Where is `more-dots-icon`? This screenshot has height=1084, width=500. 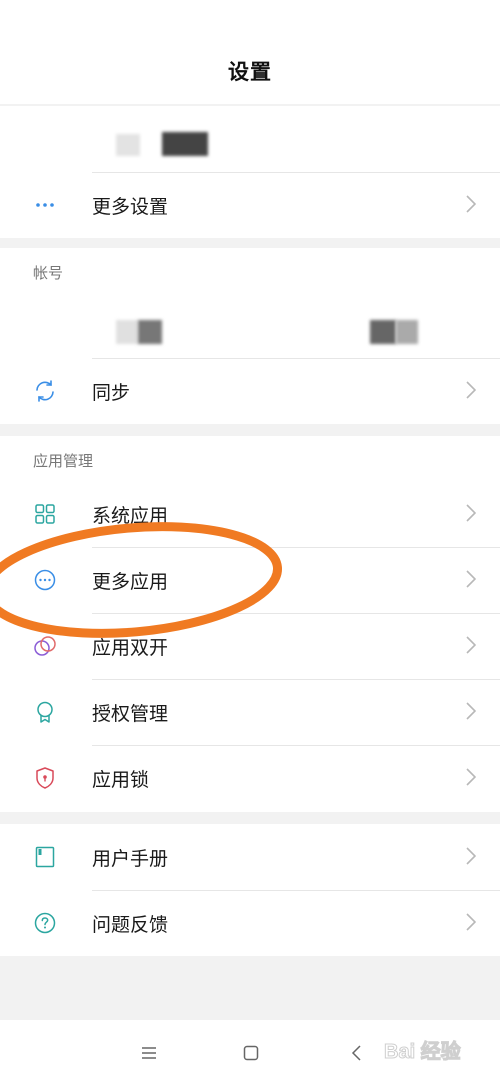
more-dots-icon is located at coordinates (45, 205).